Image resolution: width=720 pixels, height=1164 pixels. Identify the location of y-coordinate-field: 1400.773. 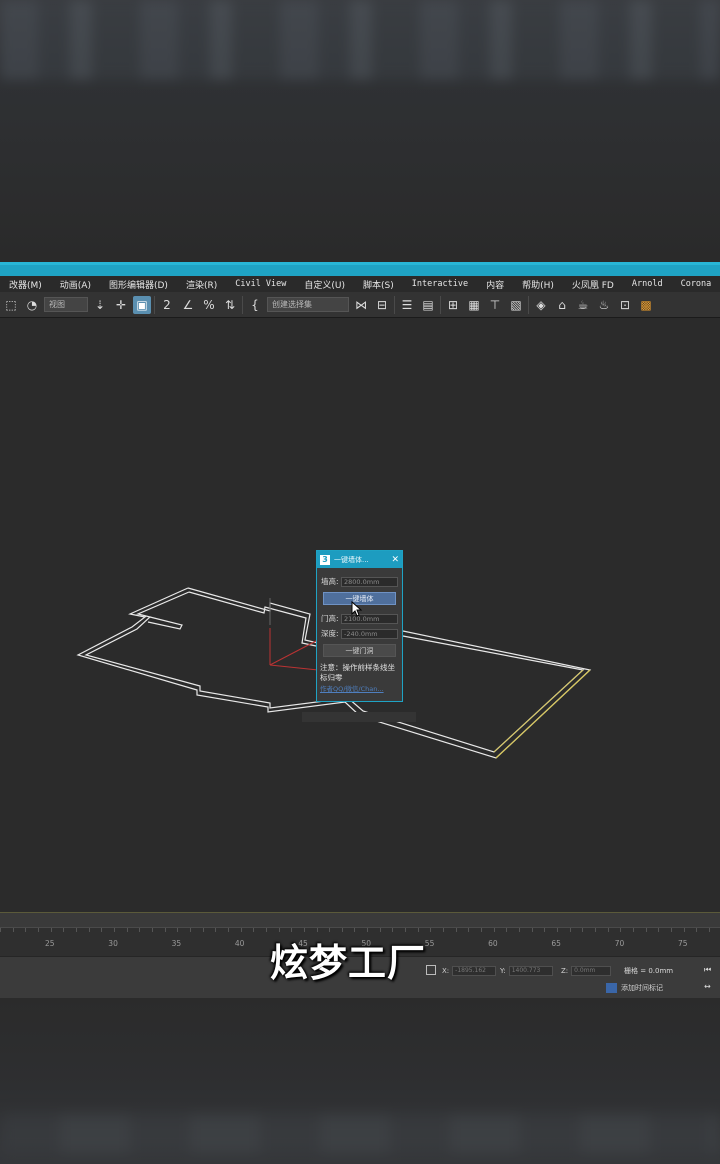
(530, 971).